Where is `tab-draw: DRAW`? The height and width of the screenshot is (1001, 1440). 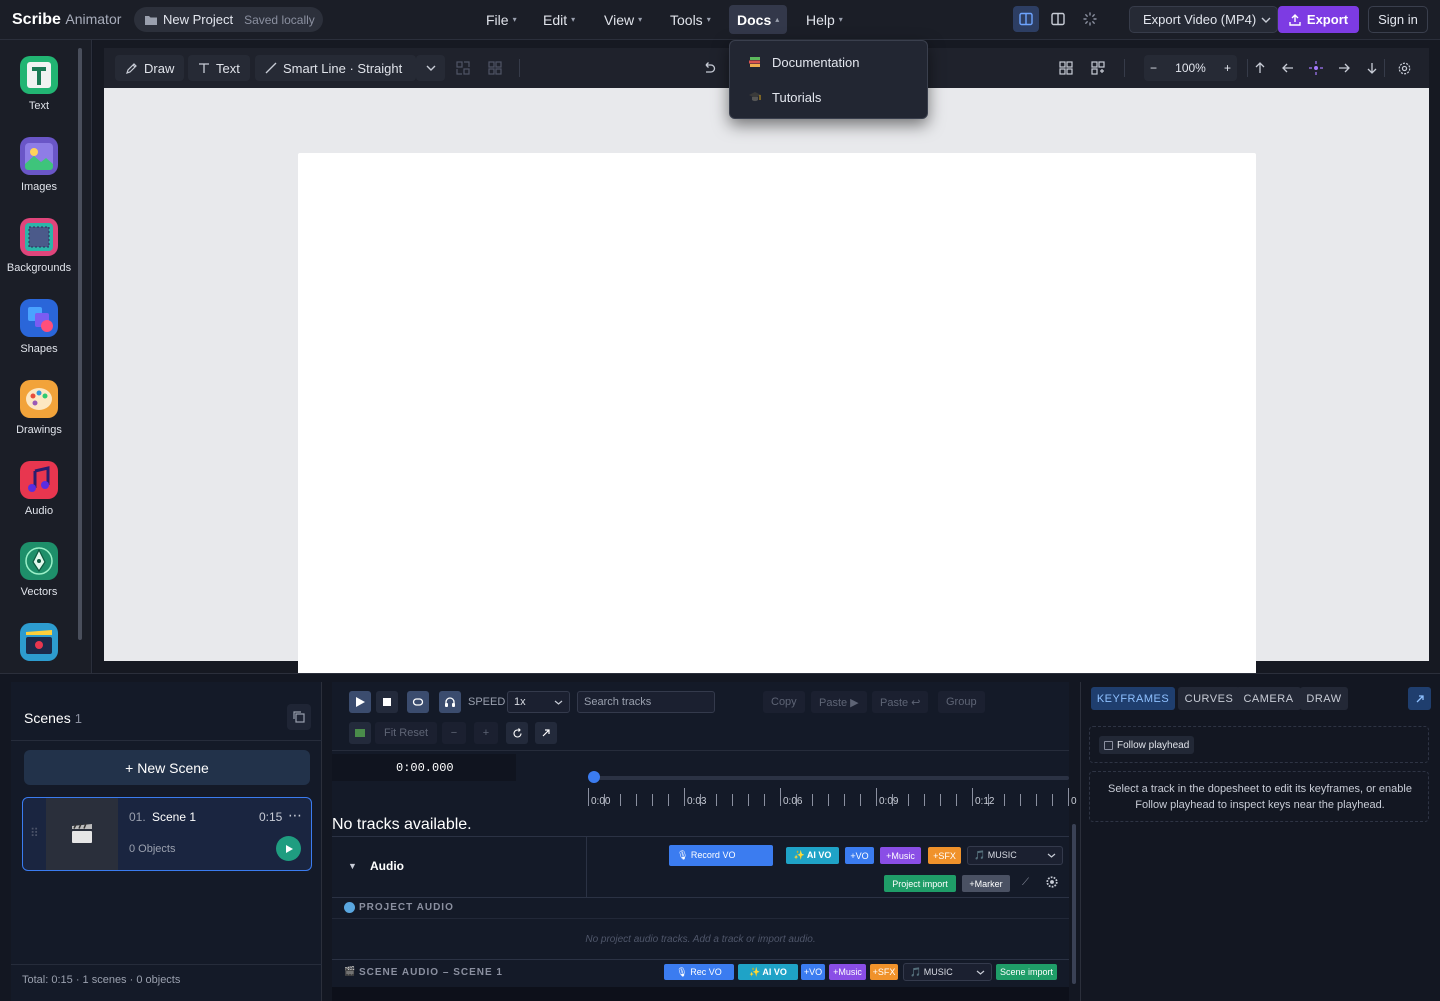 tab-draw: DRAW is located at coordinates (1324, 698).